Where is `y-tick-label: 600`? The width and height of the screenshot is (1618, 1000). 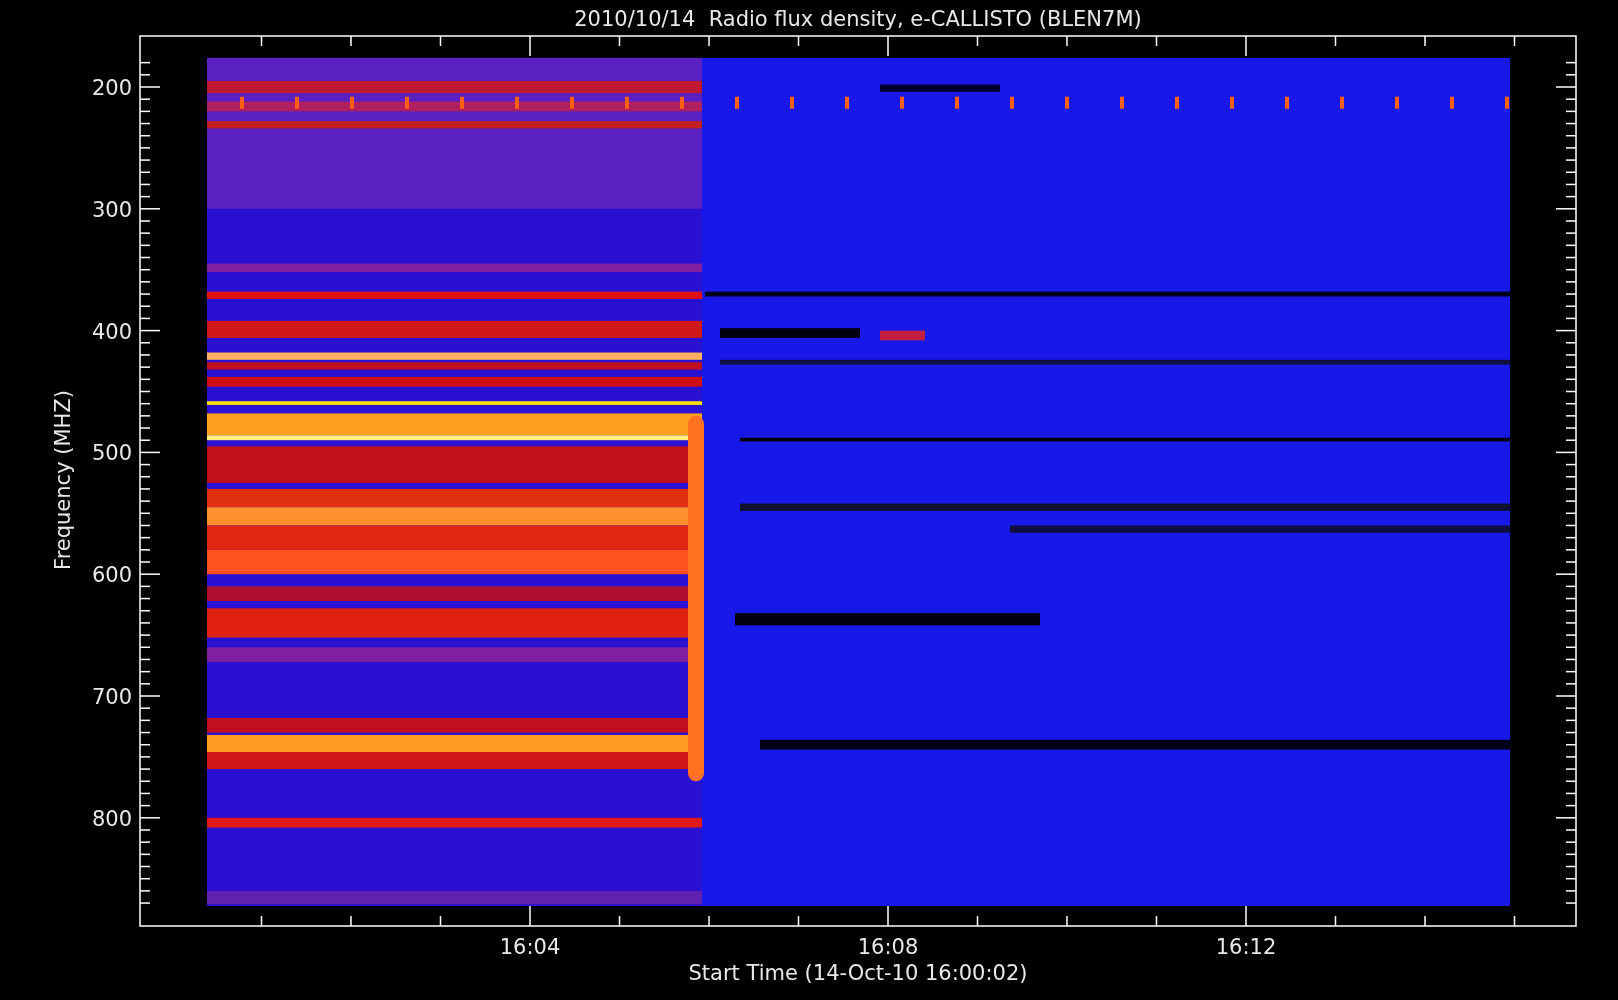 y-tick-label: 600 is located at coordinates (111, 575).